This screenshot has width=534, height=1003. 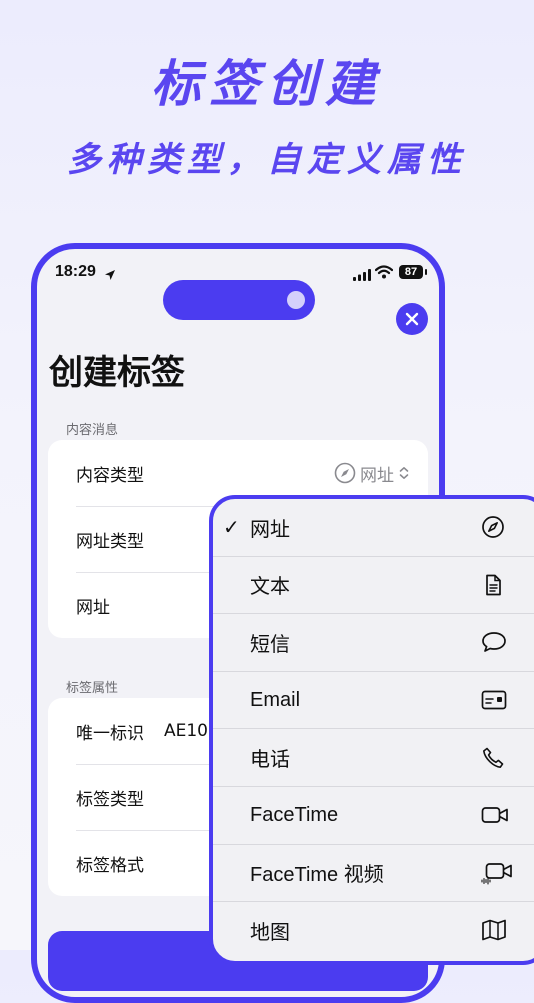 What do you see at coordinates (373, 699) in the screenshot?
I see `menu-item-email: Email` at bounding box center [373, 699].